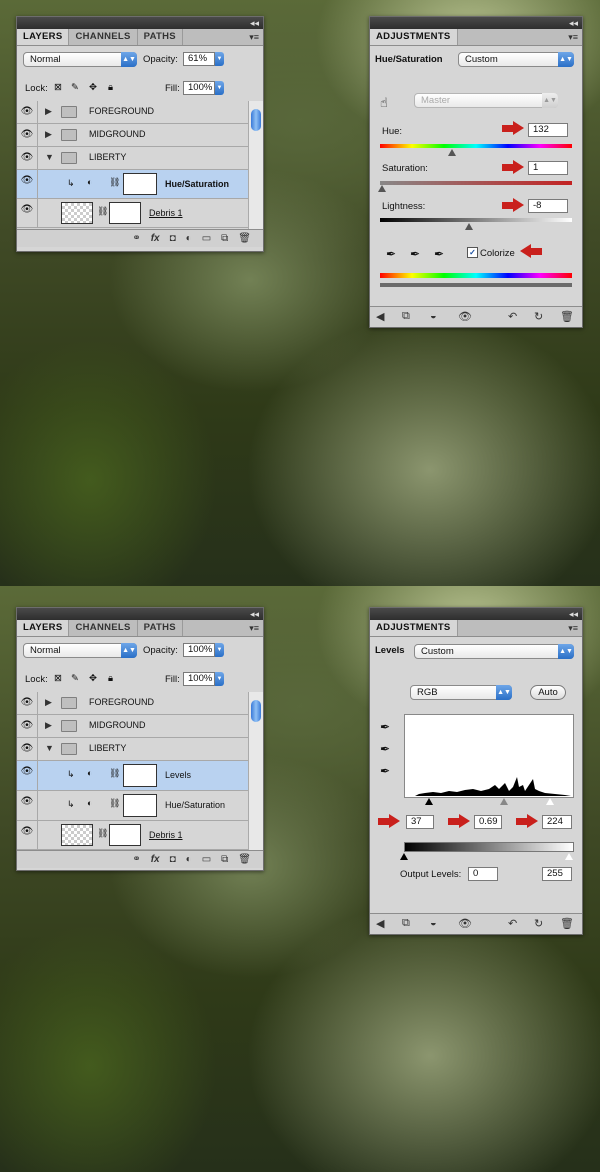 Image resolution: width=600 pixels, height=1172 pixels. What do you see at coordinates (557, 822) in the screenshot?
I see `input-white-field: 224` at bounding box center [557, 822].